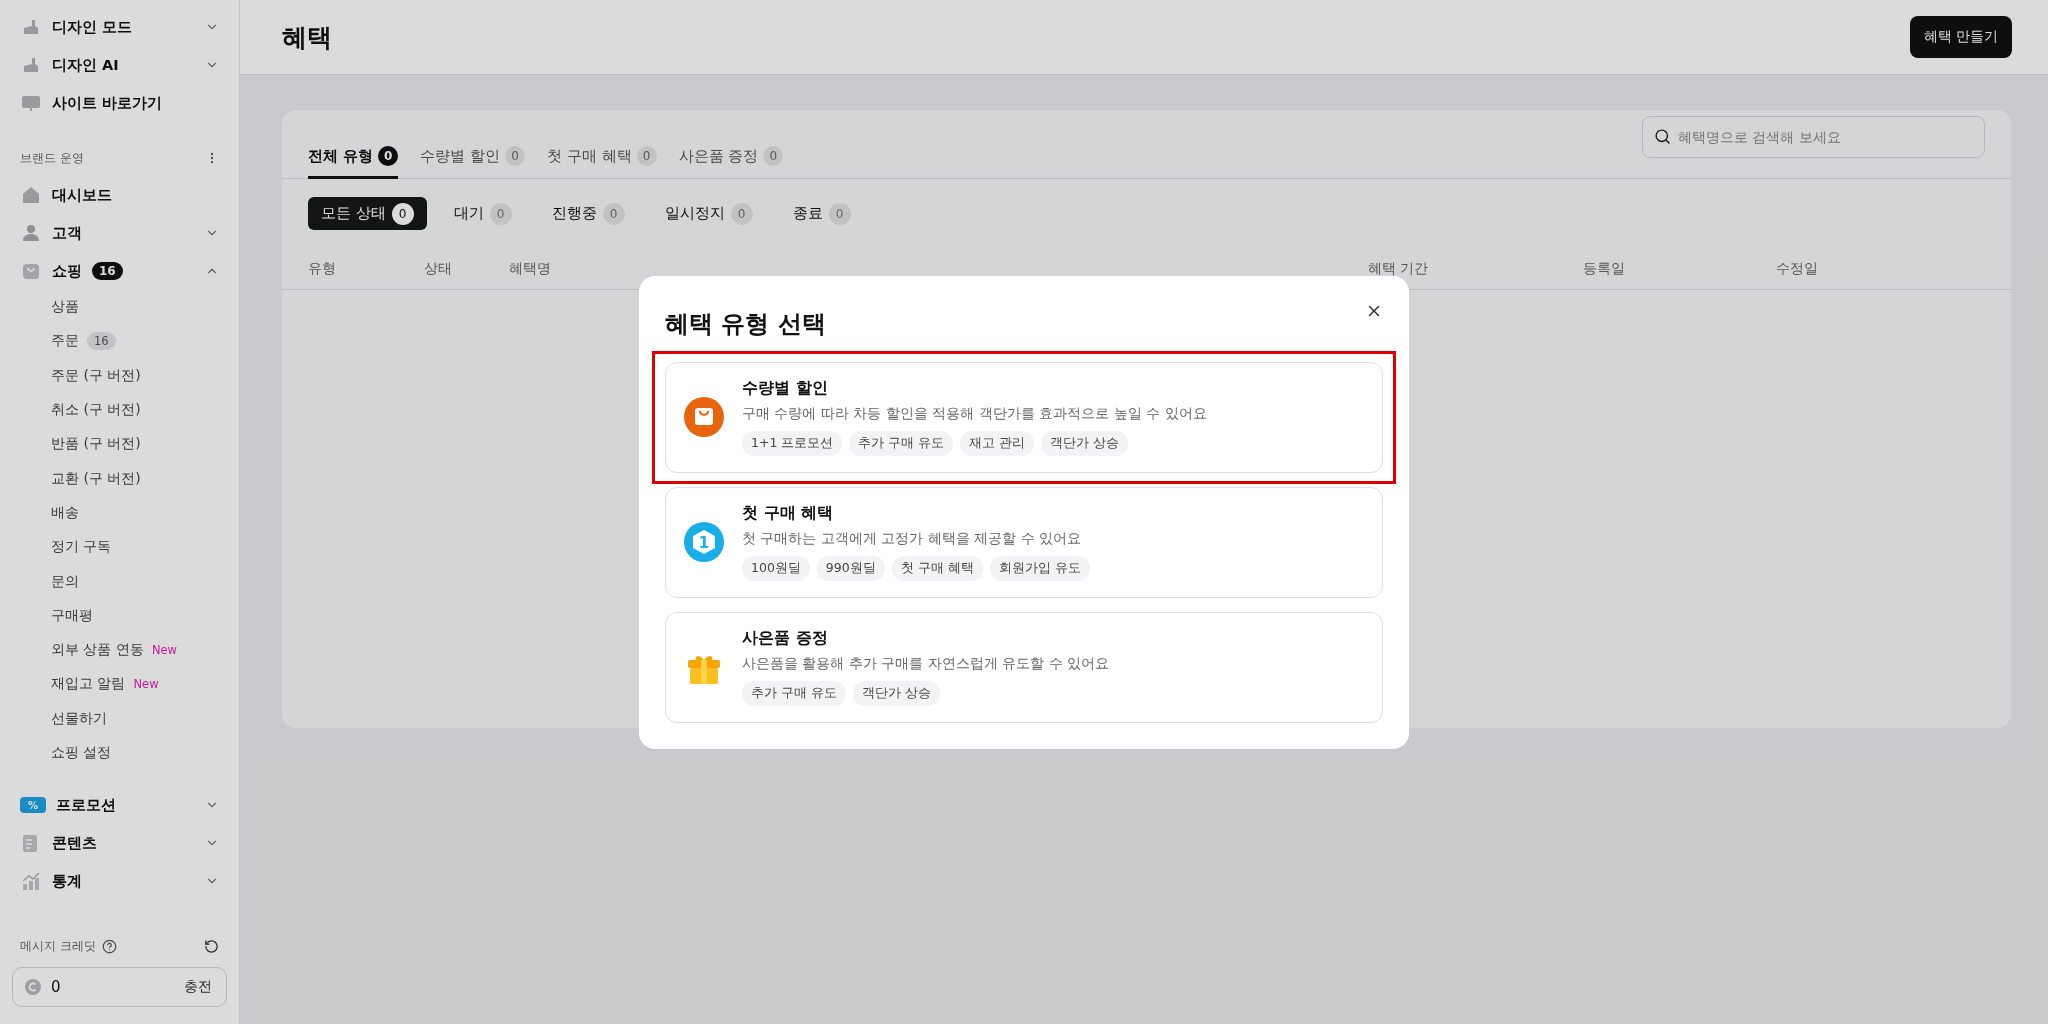 The width and height of the screenshot is (2048, 1024). Describe the element at coordinates (731, 162) in the screenshot. I see `type-tab: 사은품 증정 0` at that location.